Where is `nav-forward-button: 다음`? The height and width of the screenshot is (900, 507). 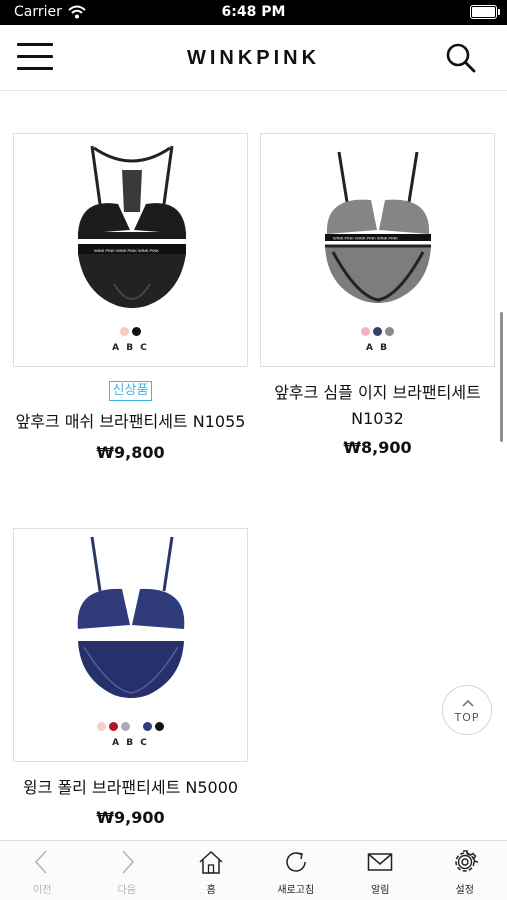 nav-forward-button: 다음 is located at coordinates (127, 870).